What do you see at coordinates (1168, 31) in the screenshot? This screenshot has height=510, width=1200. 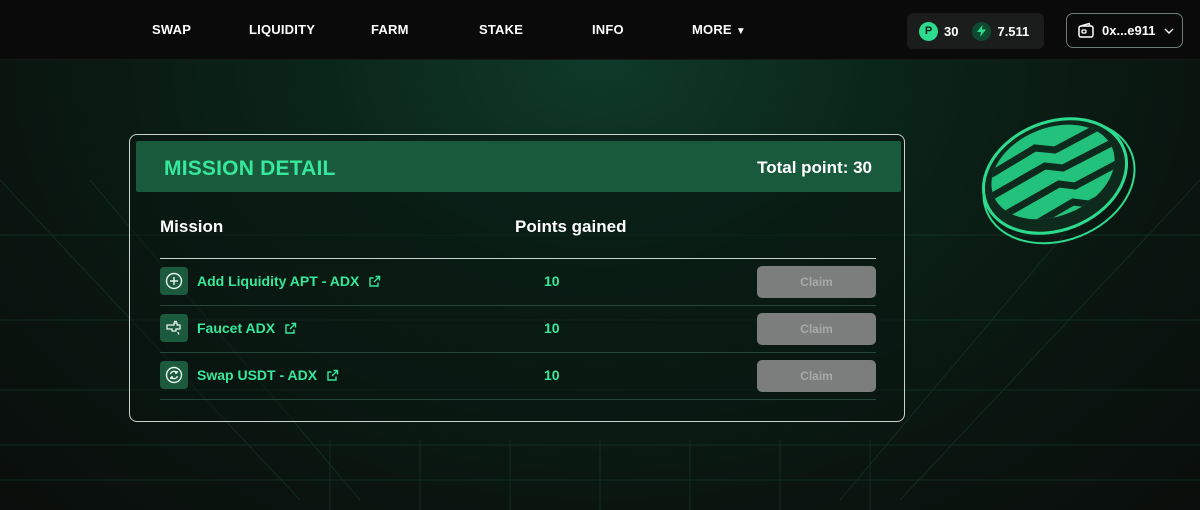 I see `chevron-down-icon` at bounding box center [1168, 31].